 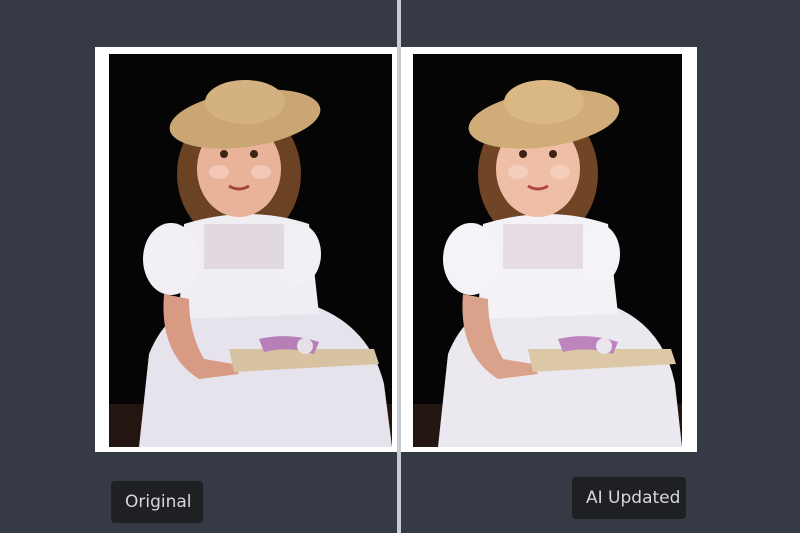 I want to click on ai-updated-label: AI Updated, so click(x=629, y=498).